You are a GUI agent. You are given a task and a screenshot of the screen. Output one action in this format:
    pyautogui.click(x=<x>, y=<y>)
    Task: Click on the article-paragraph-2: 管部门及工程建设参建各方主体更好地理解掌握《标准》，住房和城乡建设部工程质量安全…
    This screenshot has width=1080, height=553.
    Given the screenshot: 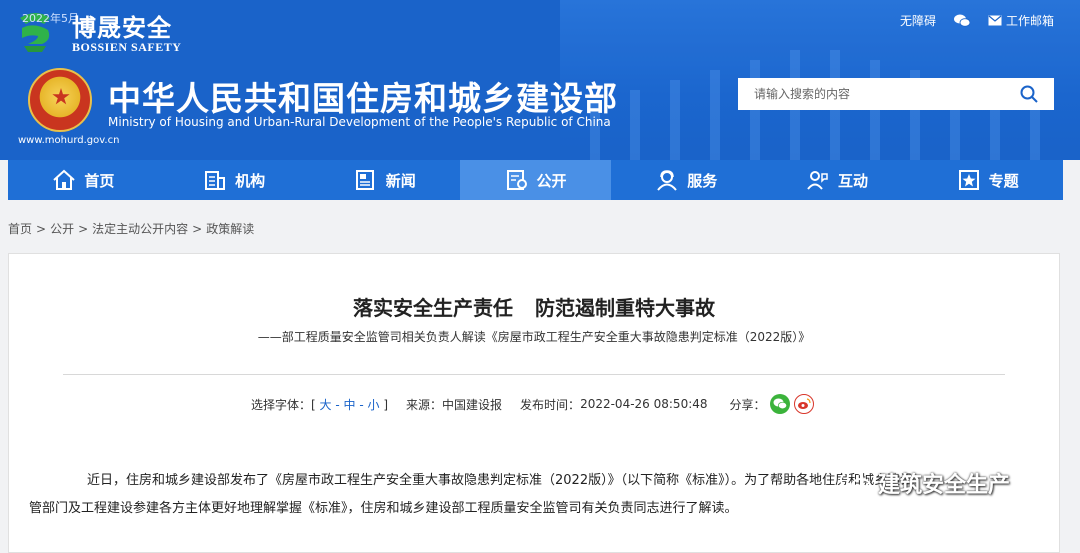 What is the action you would take?
    pyautogui.click(x=383, y=508)
    